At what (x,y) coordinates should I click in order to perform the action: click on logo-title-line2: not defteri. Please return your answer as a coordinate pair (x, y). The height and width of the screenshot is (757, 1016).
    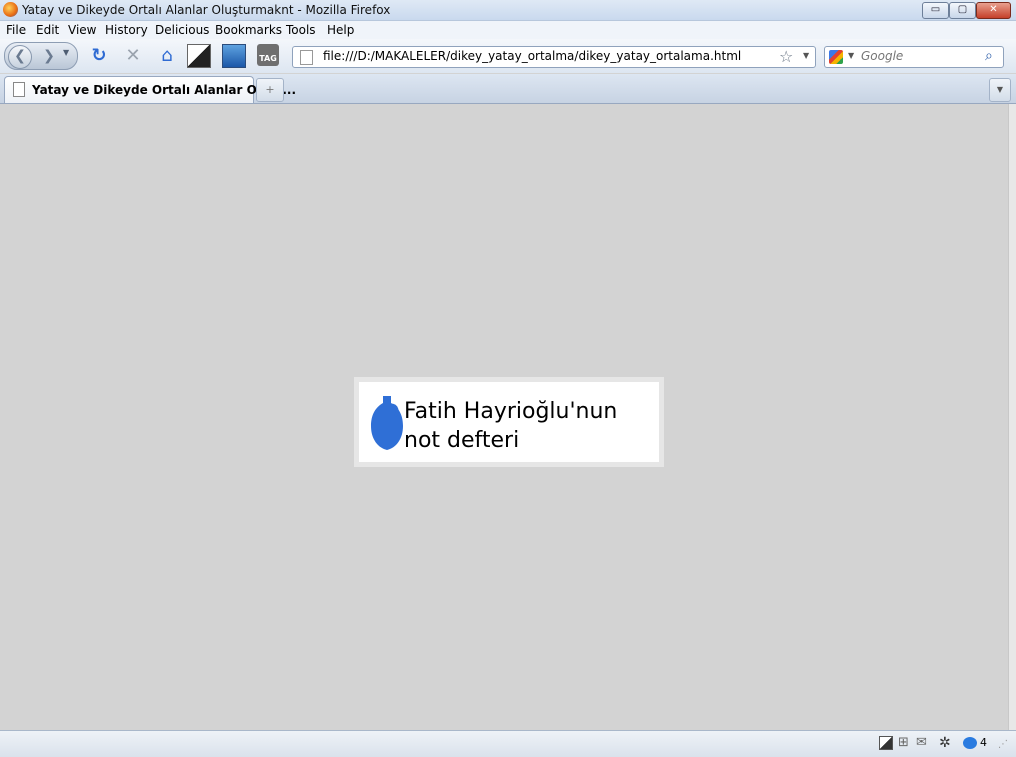
    Looking at the image, I should click on (462, 440).